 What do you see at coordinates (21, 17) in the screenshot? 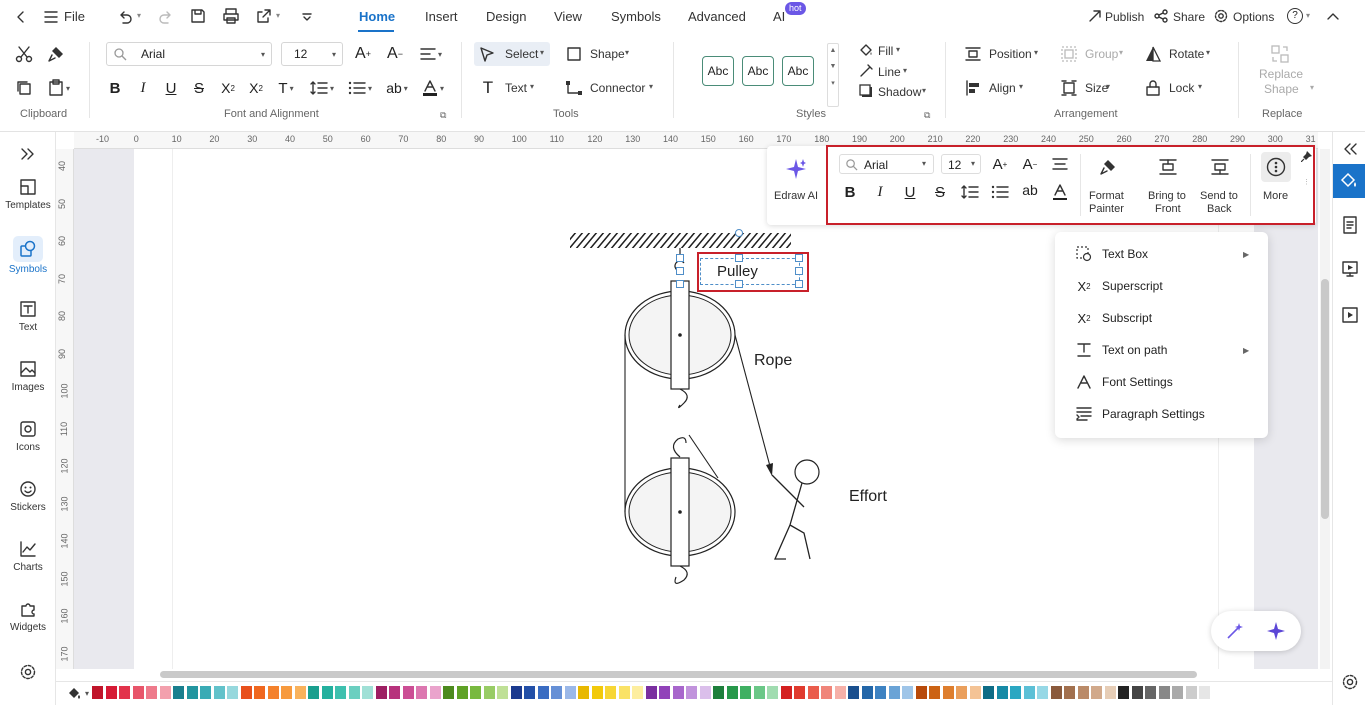
I see `back-icon` at bounding box center [21, 17].